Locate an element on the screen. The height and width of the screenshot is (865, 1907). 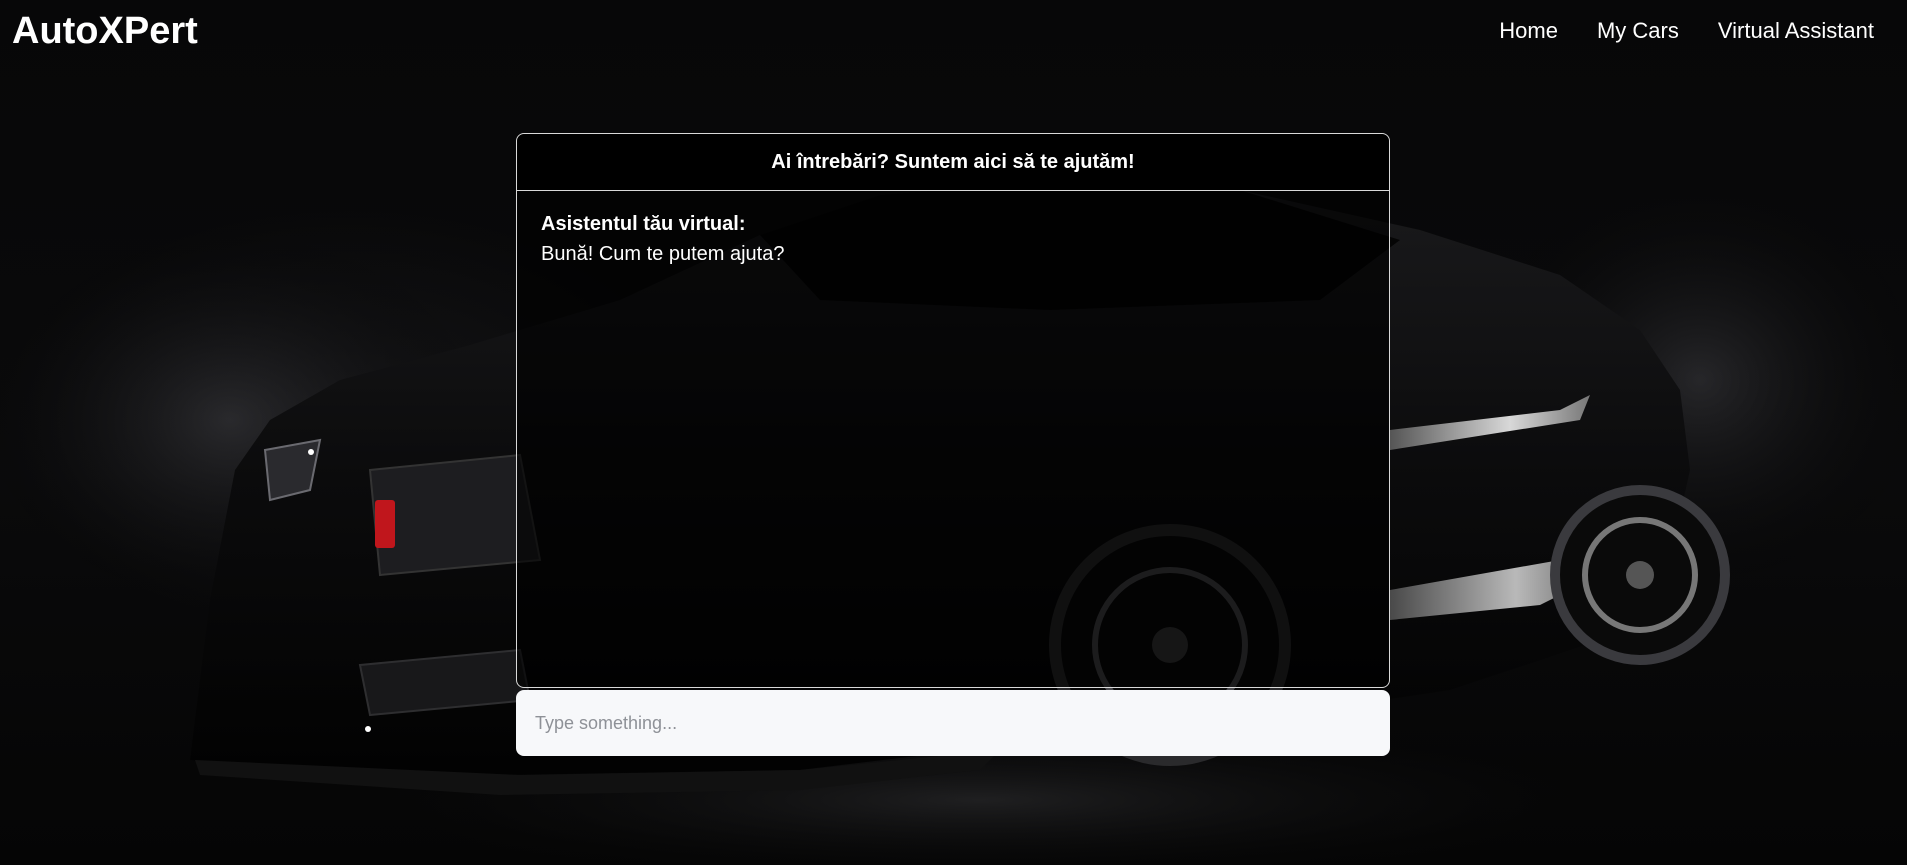
site-logo: AutoXPert is located at coordinates (105, 31).